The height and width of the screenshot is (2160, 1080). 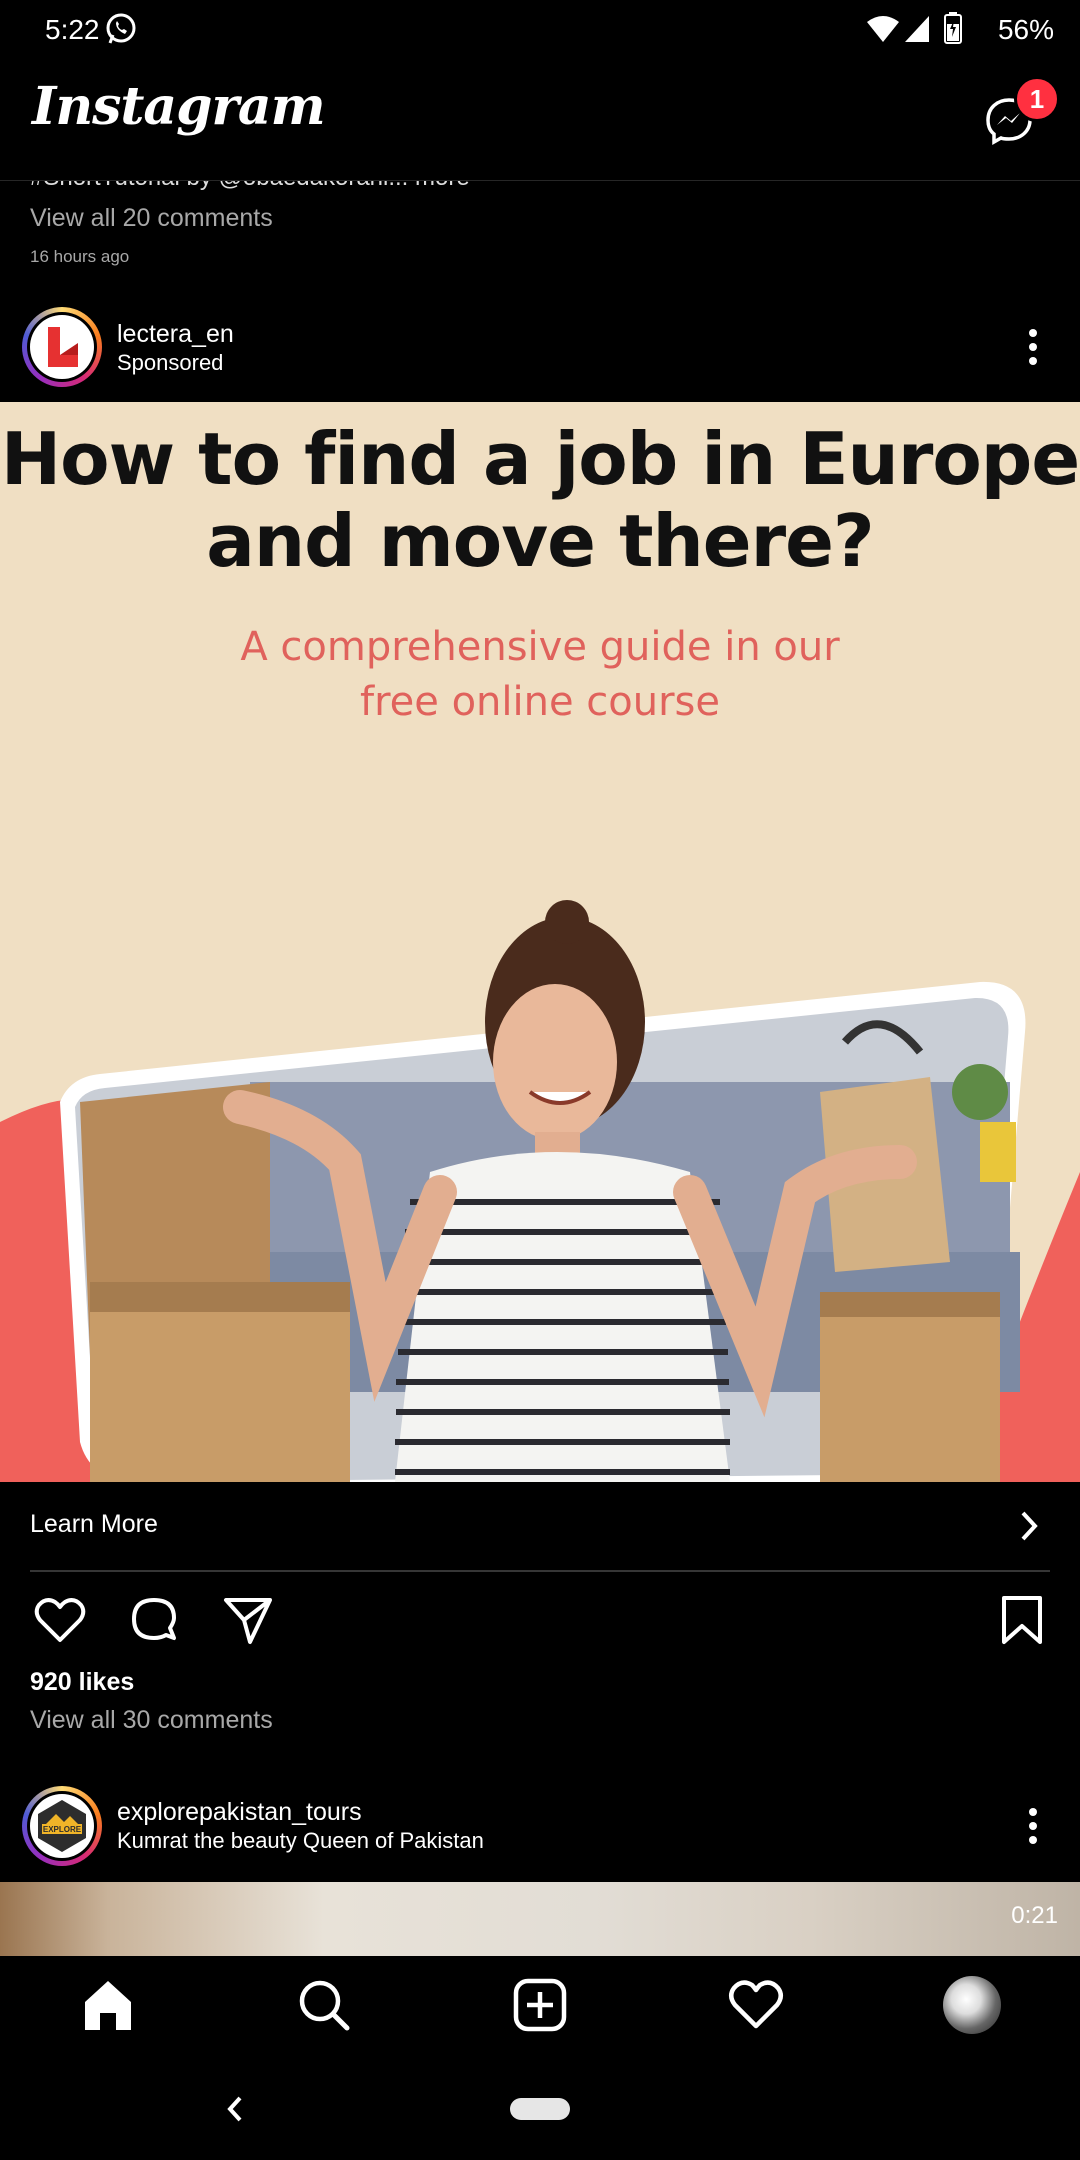 What do you see at coordinates (953, 28) in the screenshot?
I see `battery-icon` at bounding box center [953, 28].